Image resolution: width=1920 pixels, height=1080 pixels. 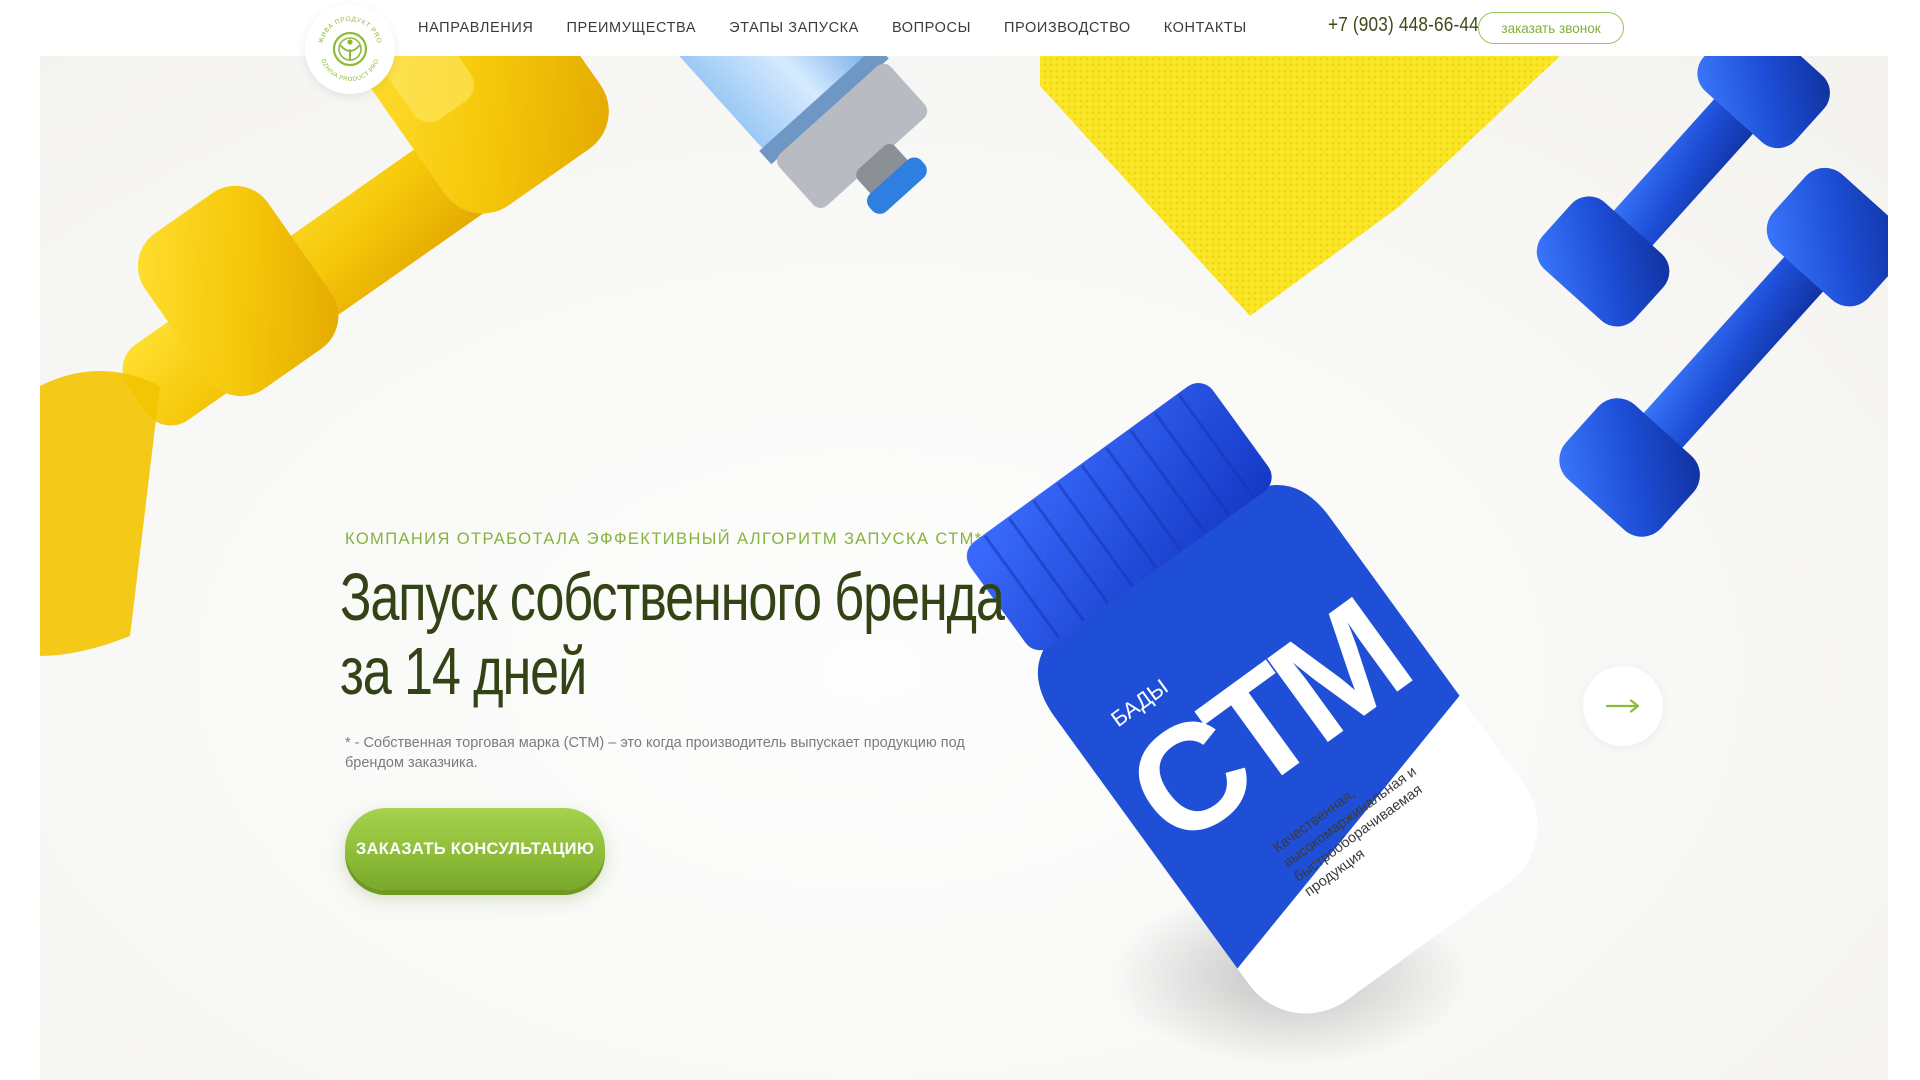 I want to click on arrow-right-icon, so click(x=1623, y=706).